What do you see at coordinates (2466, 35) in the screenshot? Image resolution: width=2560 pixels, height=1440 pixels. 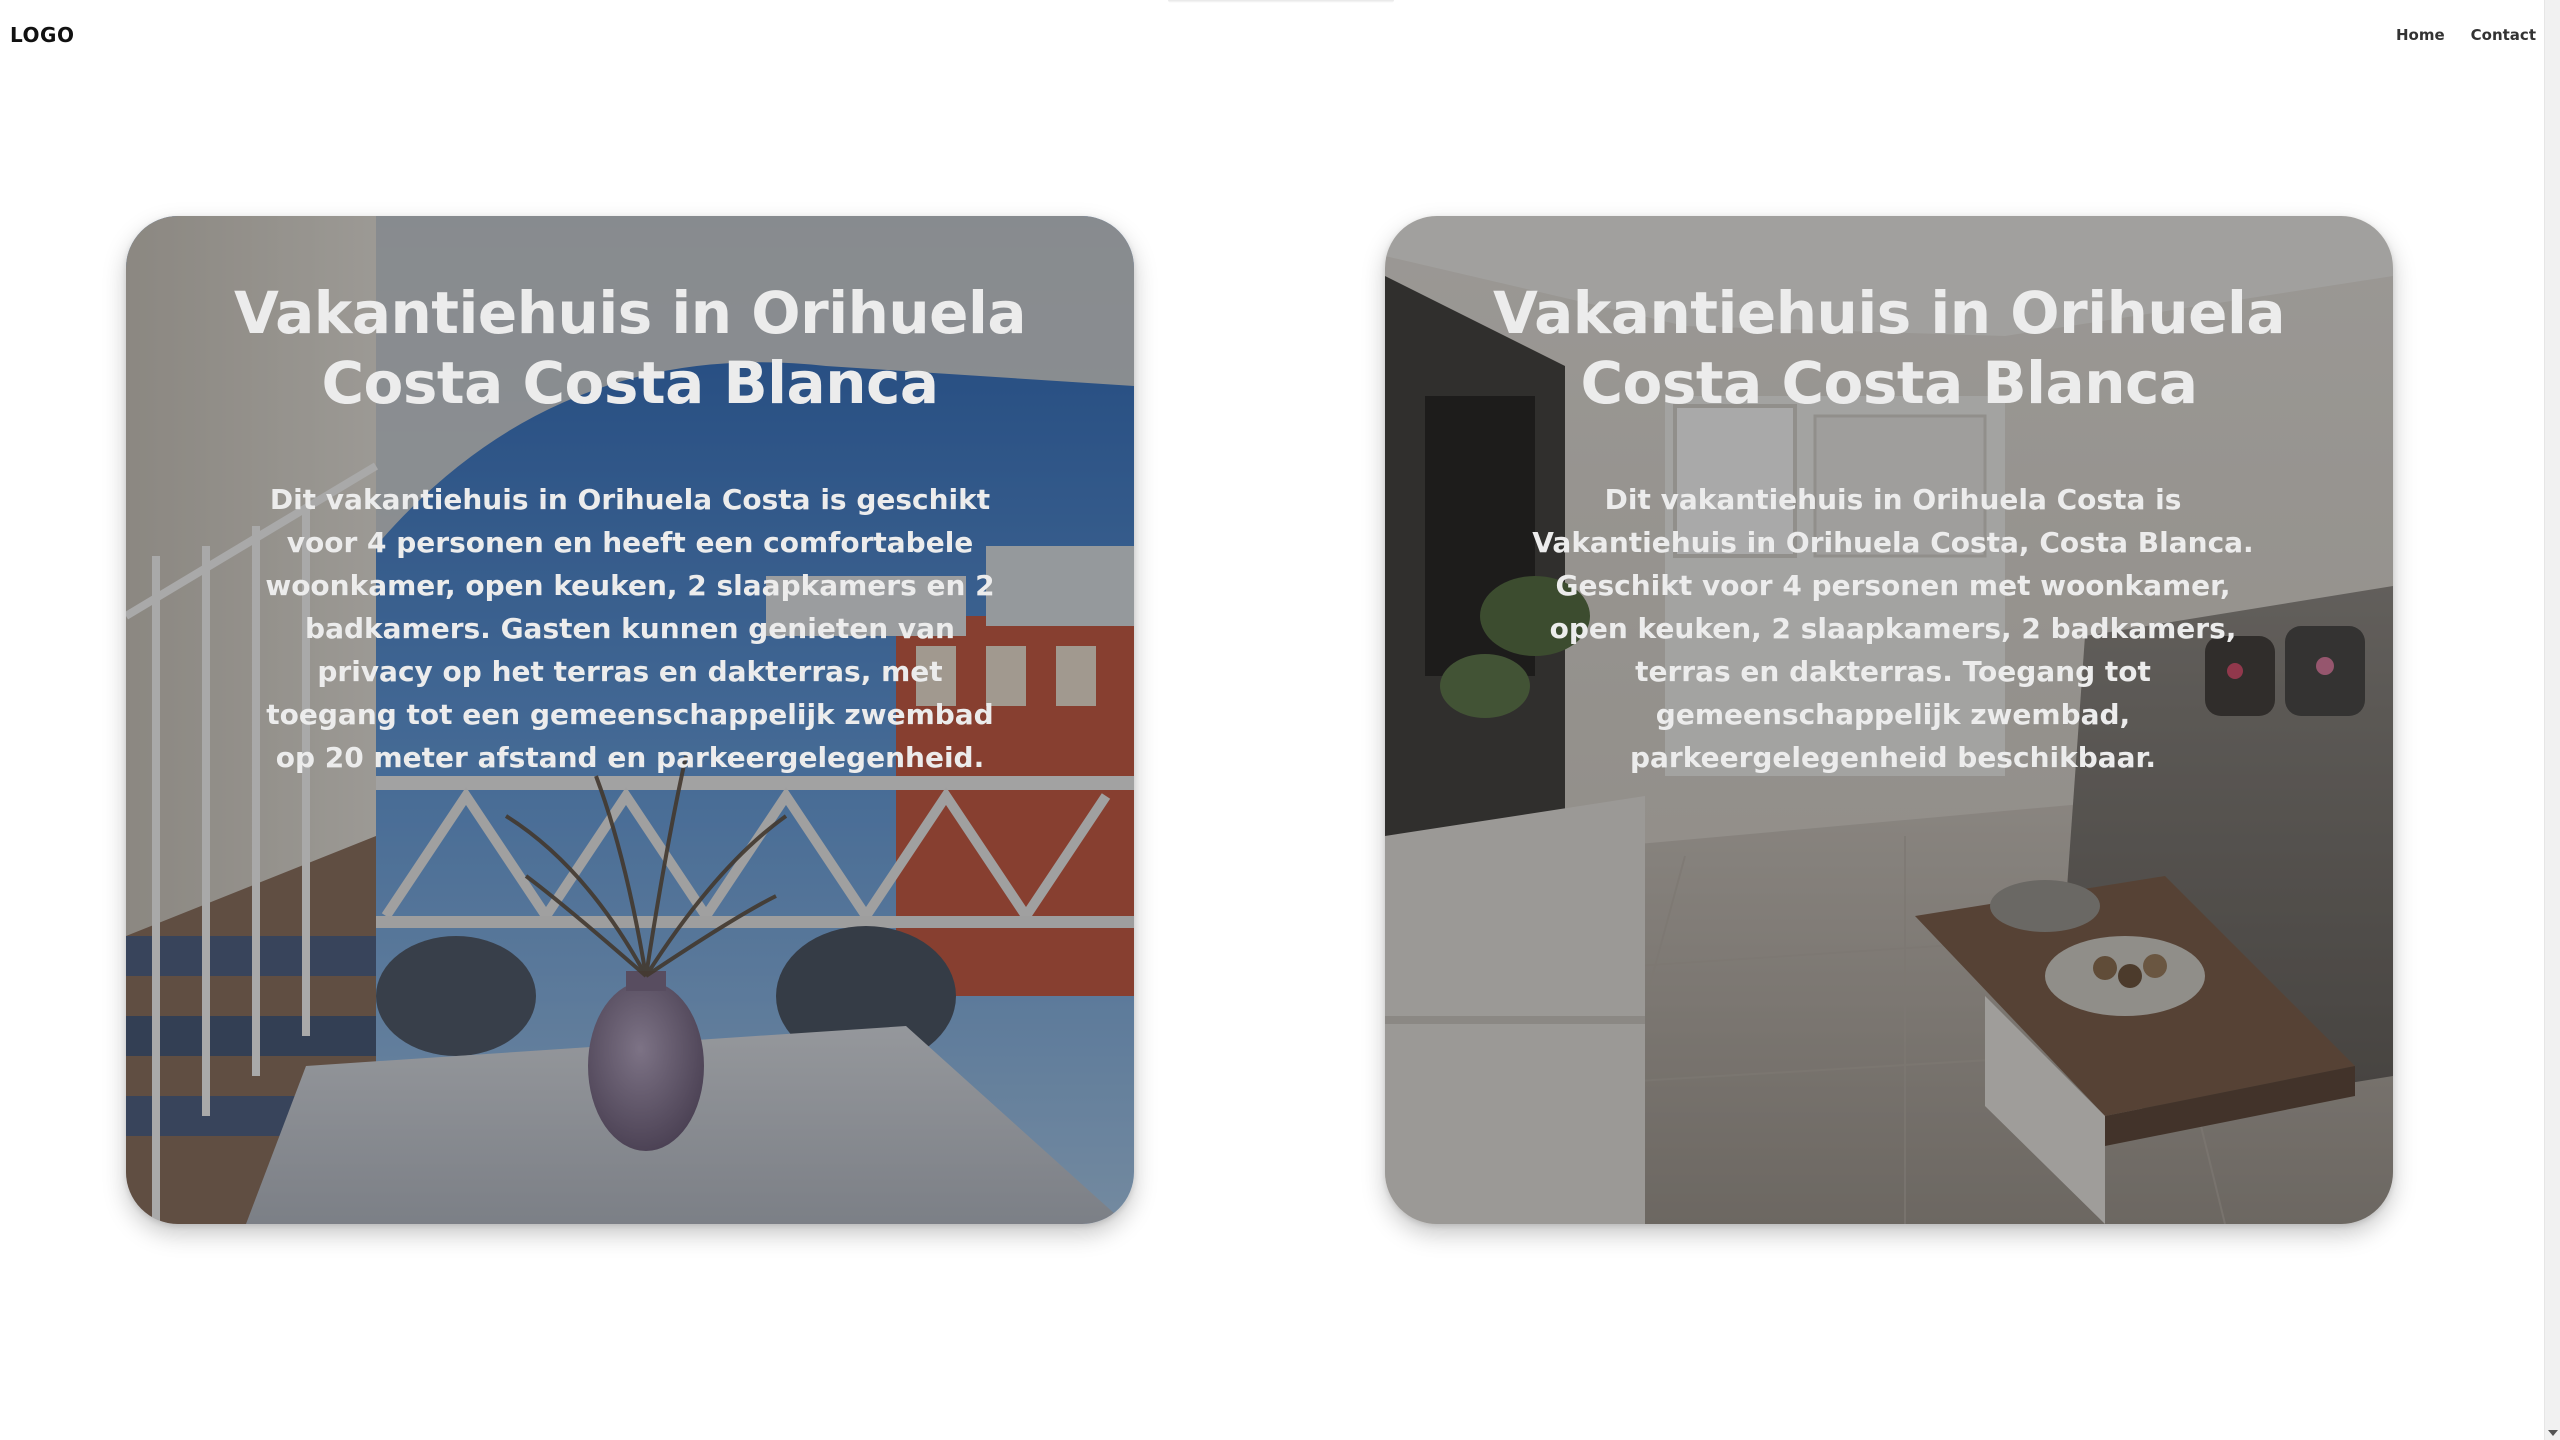 I see `main-nav: Home Contact` at bounding box center [2466, 35].